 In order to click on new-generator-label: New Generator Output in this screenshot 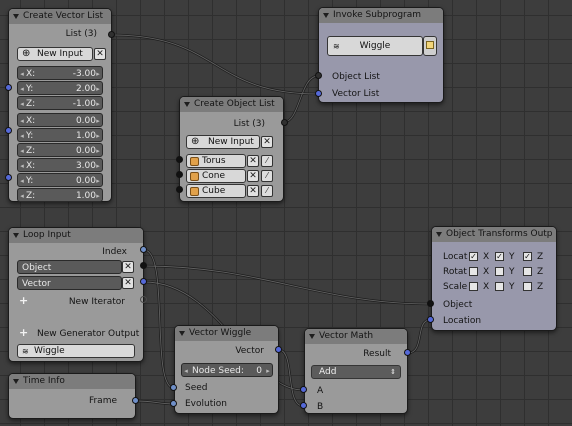, I will do `click(88, 334)`.